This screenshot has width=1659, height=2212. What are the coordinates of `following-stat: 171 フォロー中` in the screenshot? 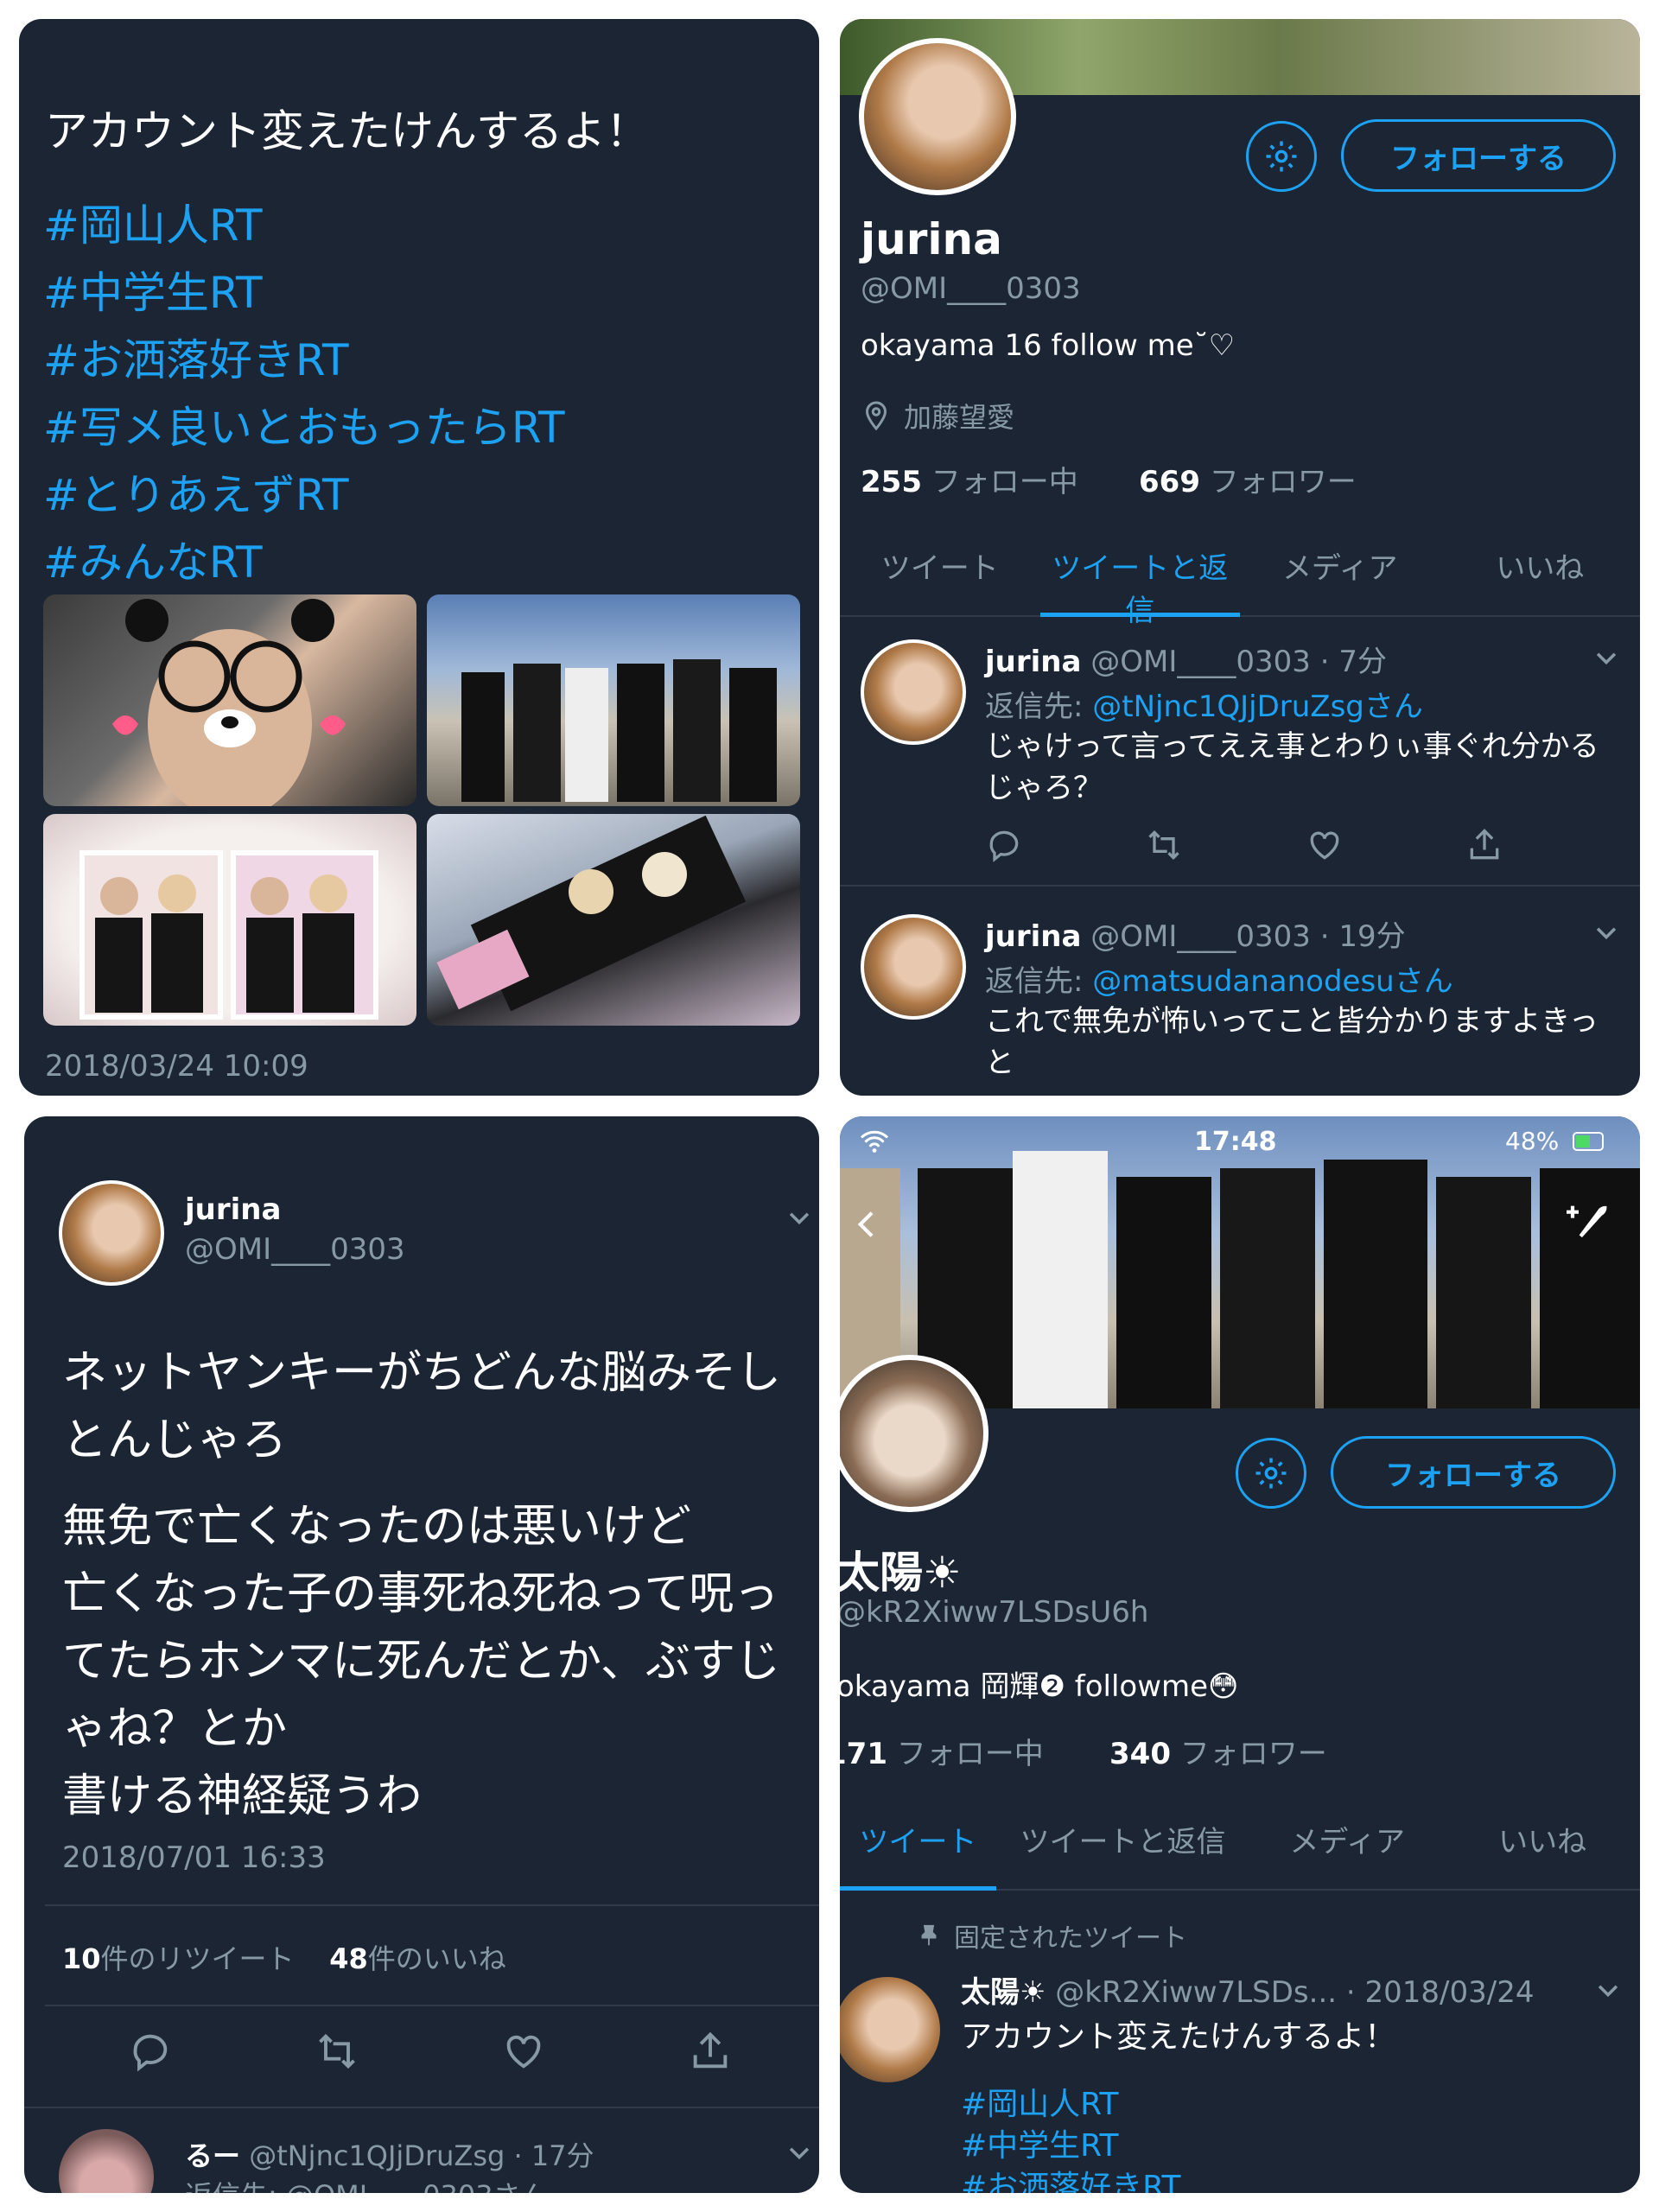 It's located at (942, 1751).